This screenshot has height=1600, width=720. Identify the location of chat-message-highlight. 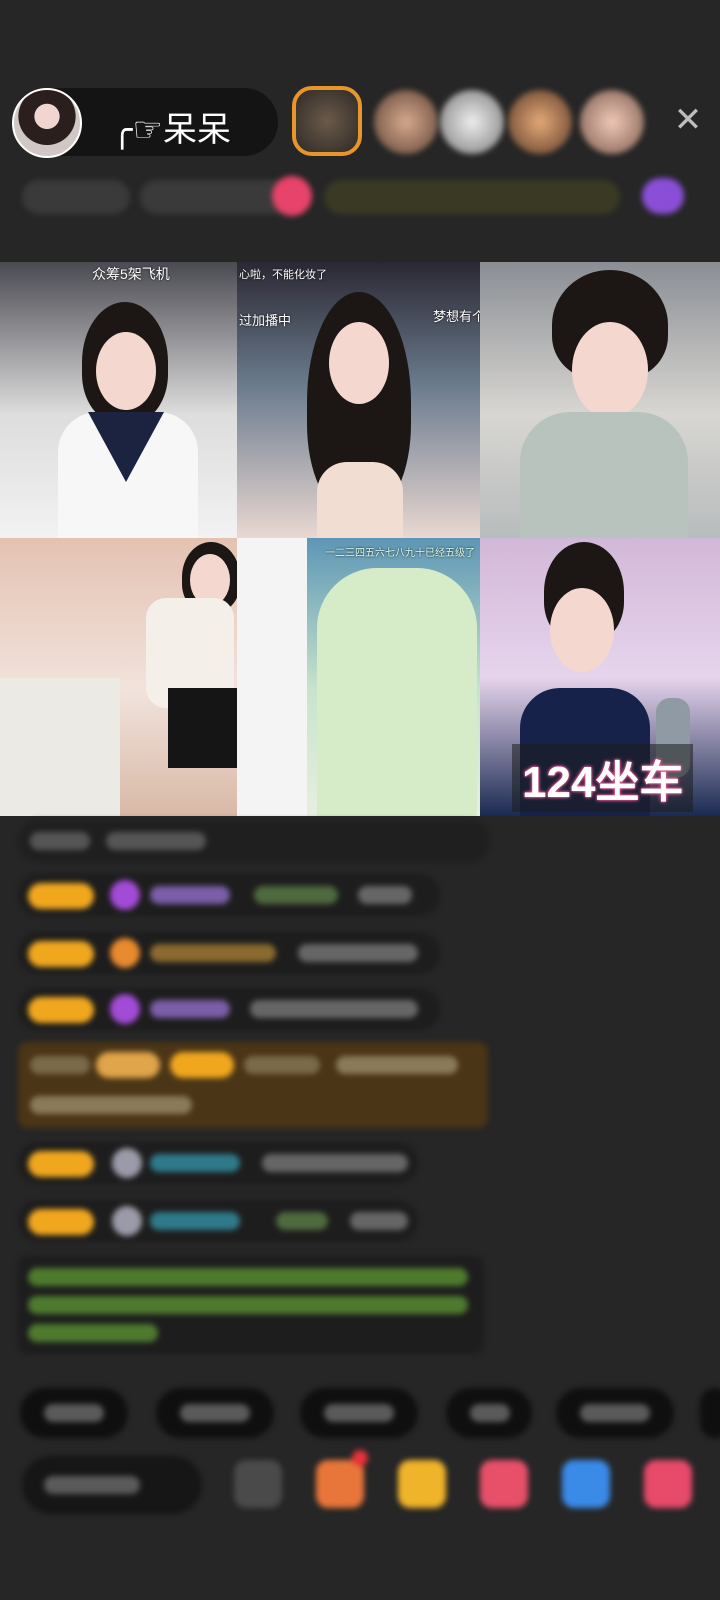
(253, 1085).